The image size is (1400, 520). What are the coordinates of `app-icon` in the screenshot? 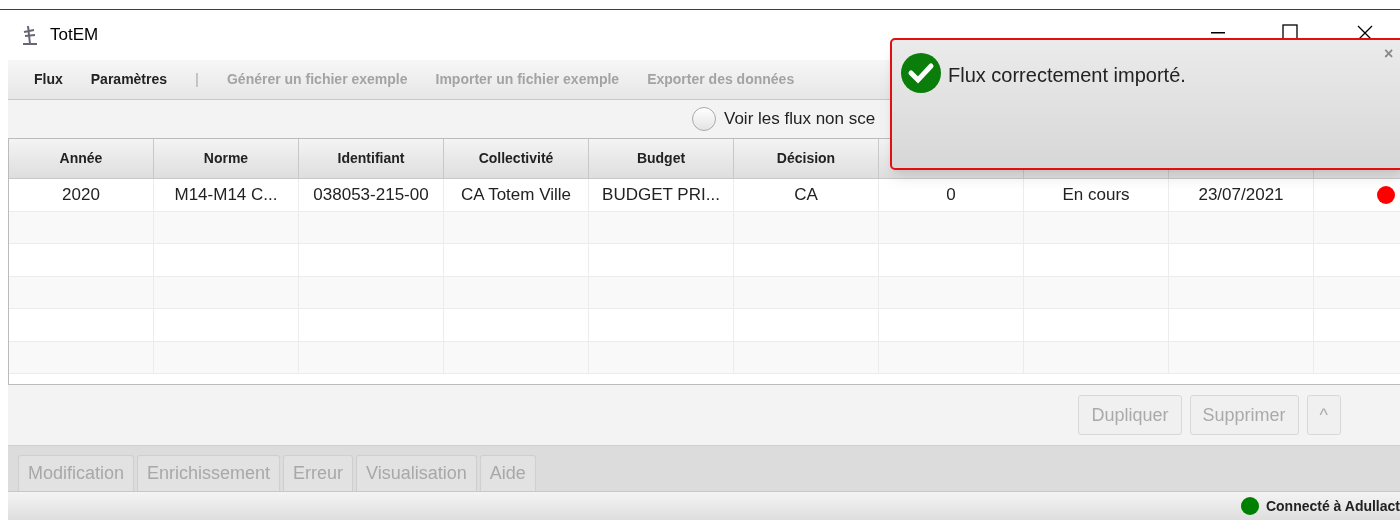 It's located at (30, 35).